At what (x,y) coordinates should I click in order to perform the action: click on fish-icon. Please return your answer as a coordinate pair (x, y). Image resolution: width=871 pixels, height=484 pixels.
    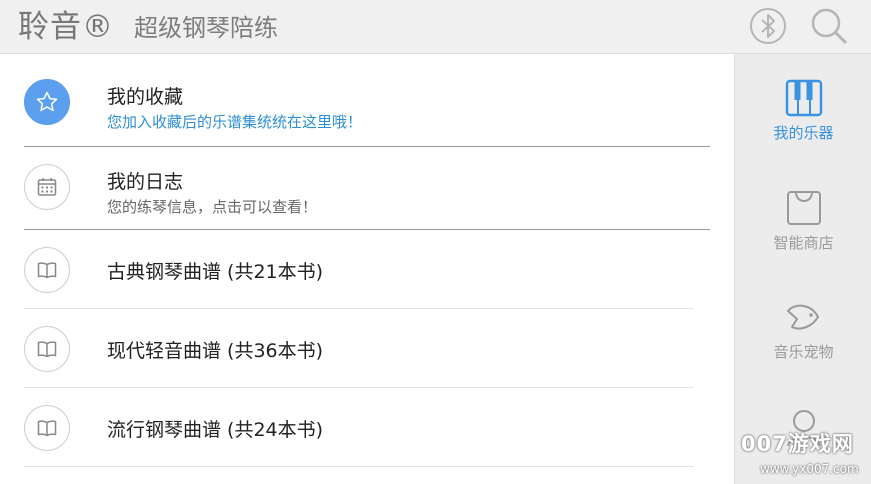
    Looking at the image, I should click on (802, 317).